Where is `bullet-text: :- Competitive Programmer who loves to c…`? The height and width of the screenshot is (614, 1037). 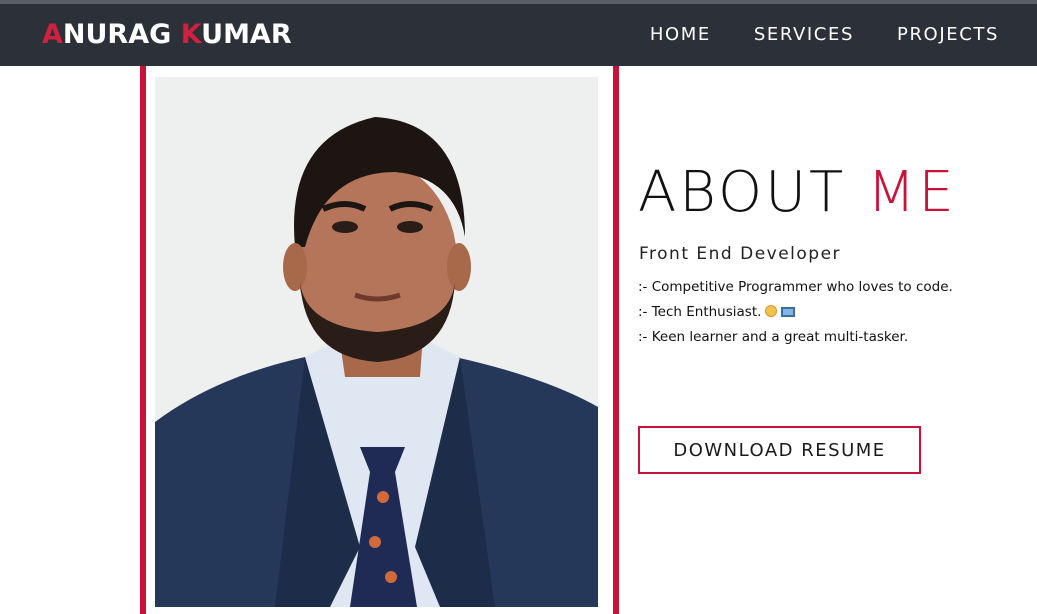 bullet-text: :- Competitive Programmer who loves to c… is located at coordinates (795, 287).